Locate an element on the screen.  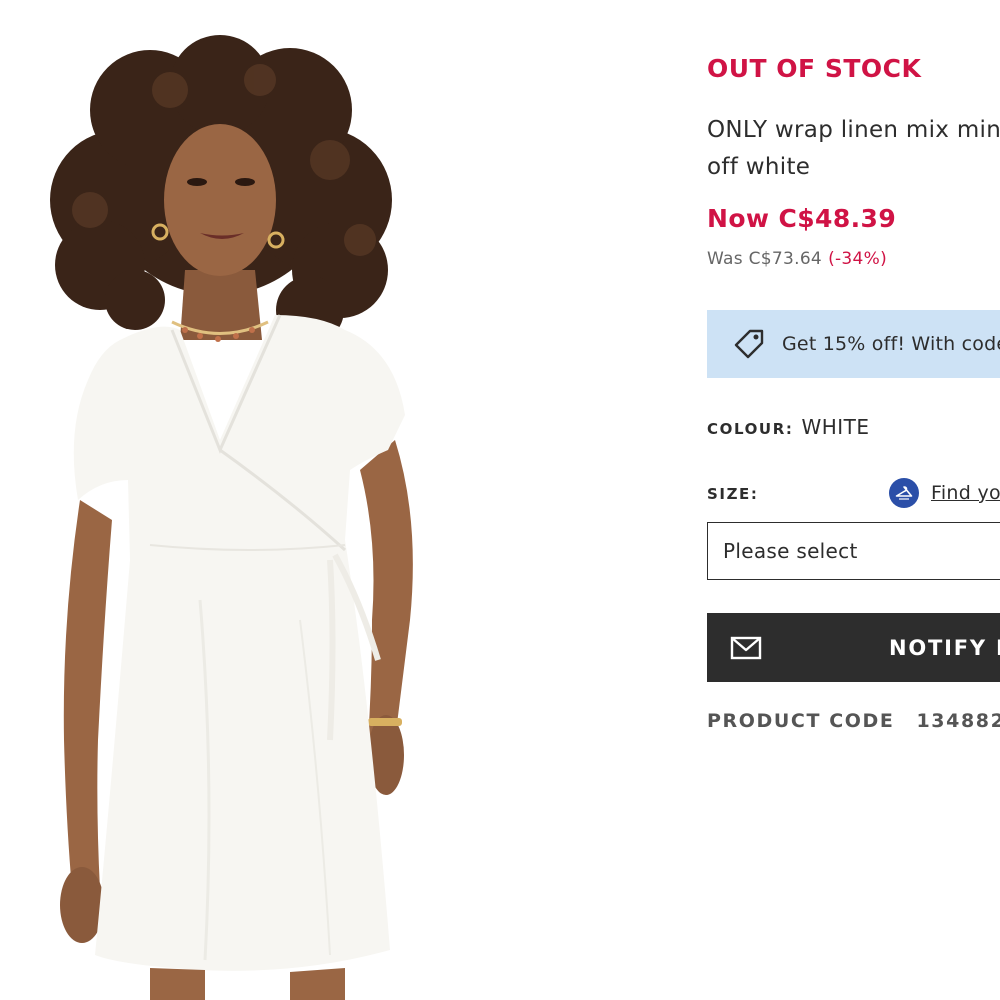
was-price: Was C$73.64 is located at coordinates (765, 259).